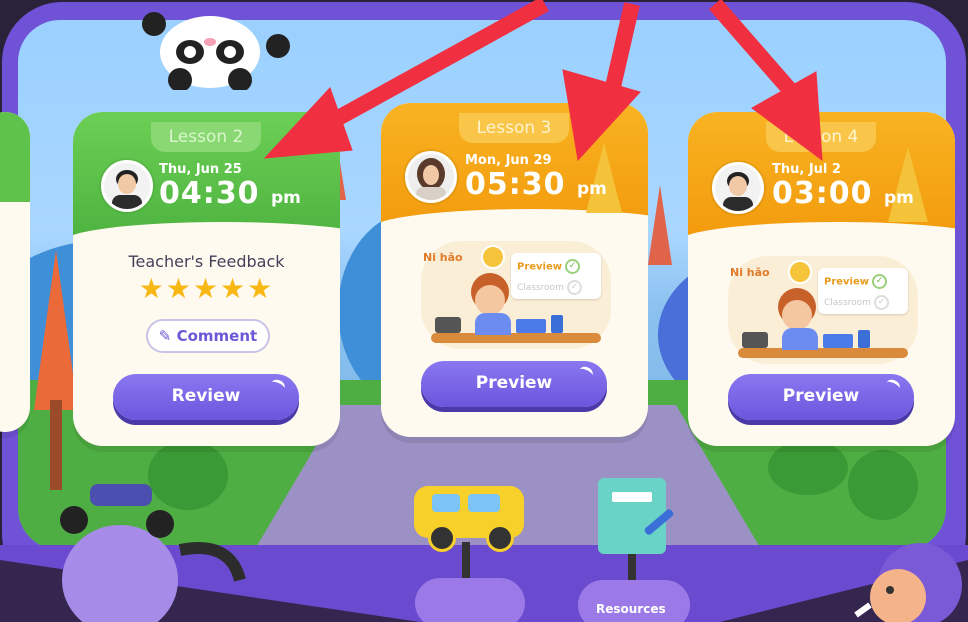 This screenshot has height=622, width=968. I want to click on resources-label: Resources, so click(631, 609).